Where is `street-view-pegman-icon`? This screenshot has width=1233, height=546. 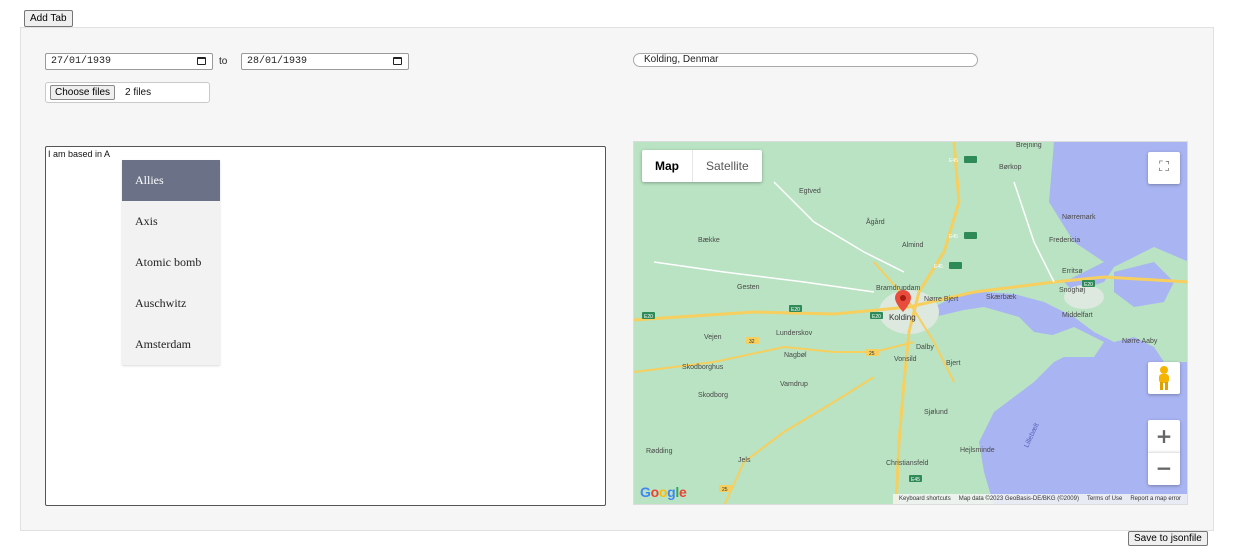
street-view-pegman-icon is located at coordinates (1164, 378).